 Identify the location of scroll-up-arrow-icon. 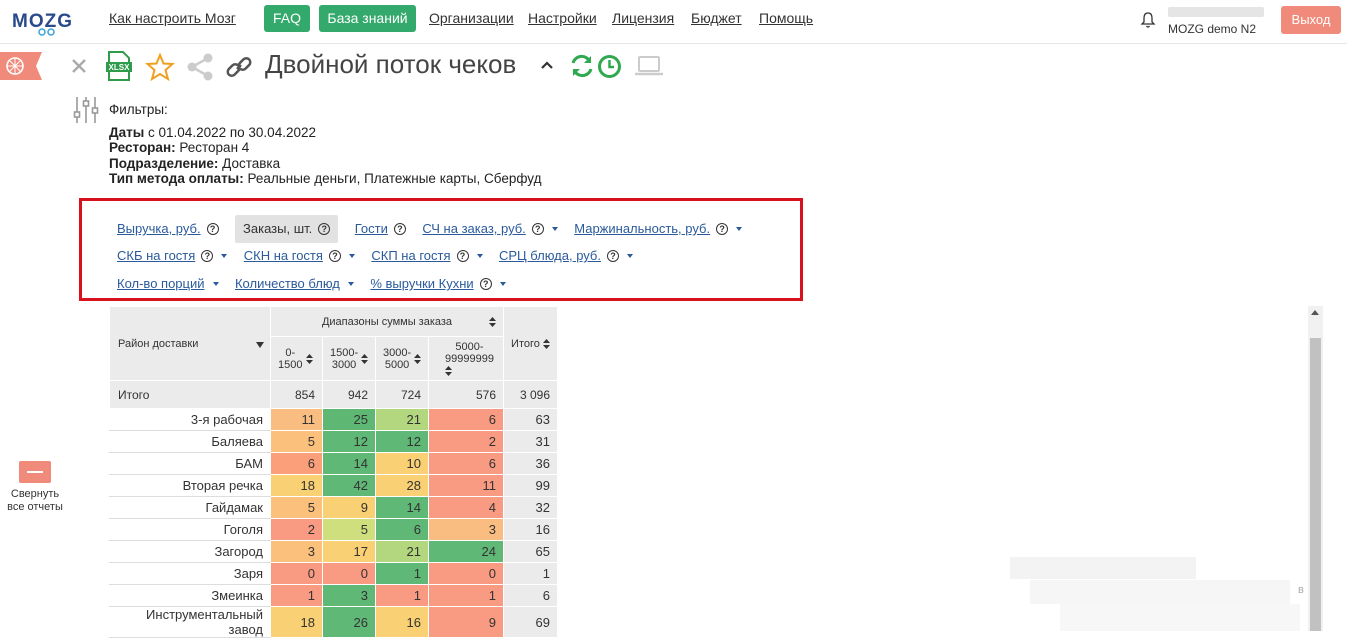
(1315, 312).